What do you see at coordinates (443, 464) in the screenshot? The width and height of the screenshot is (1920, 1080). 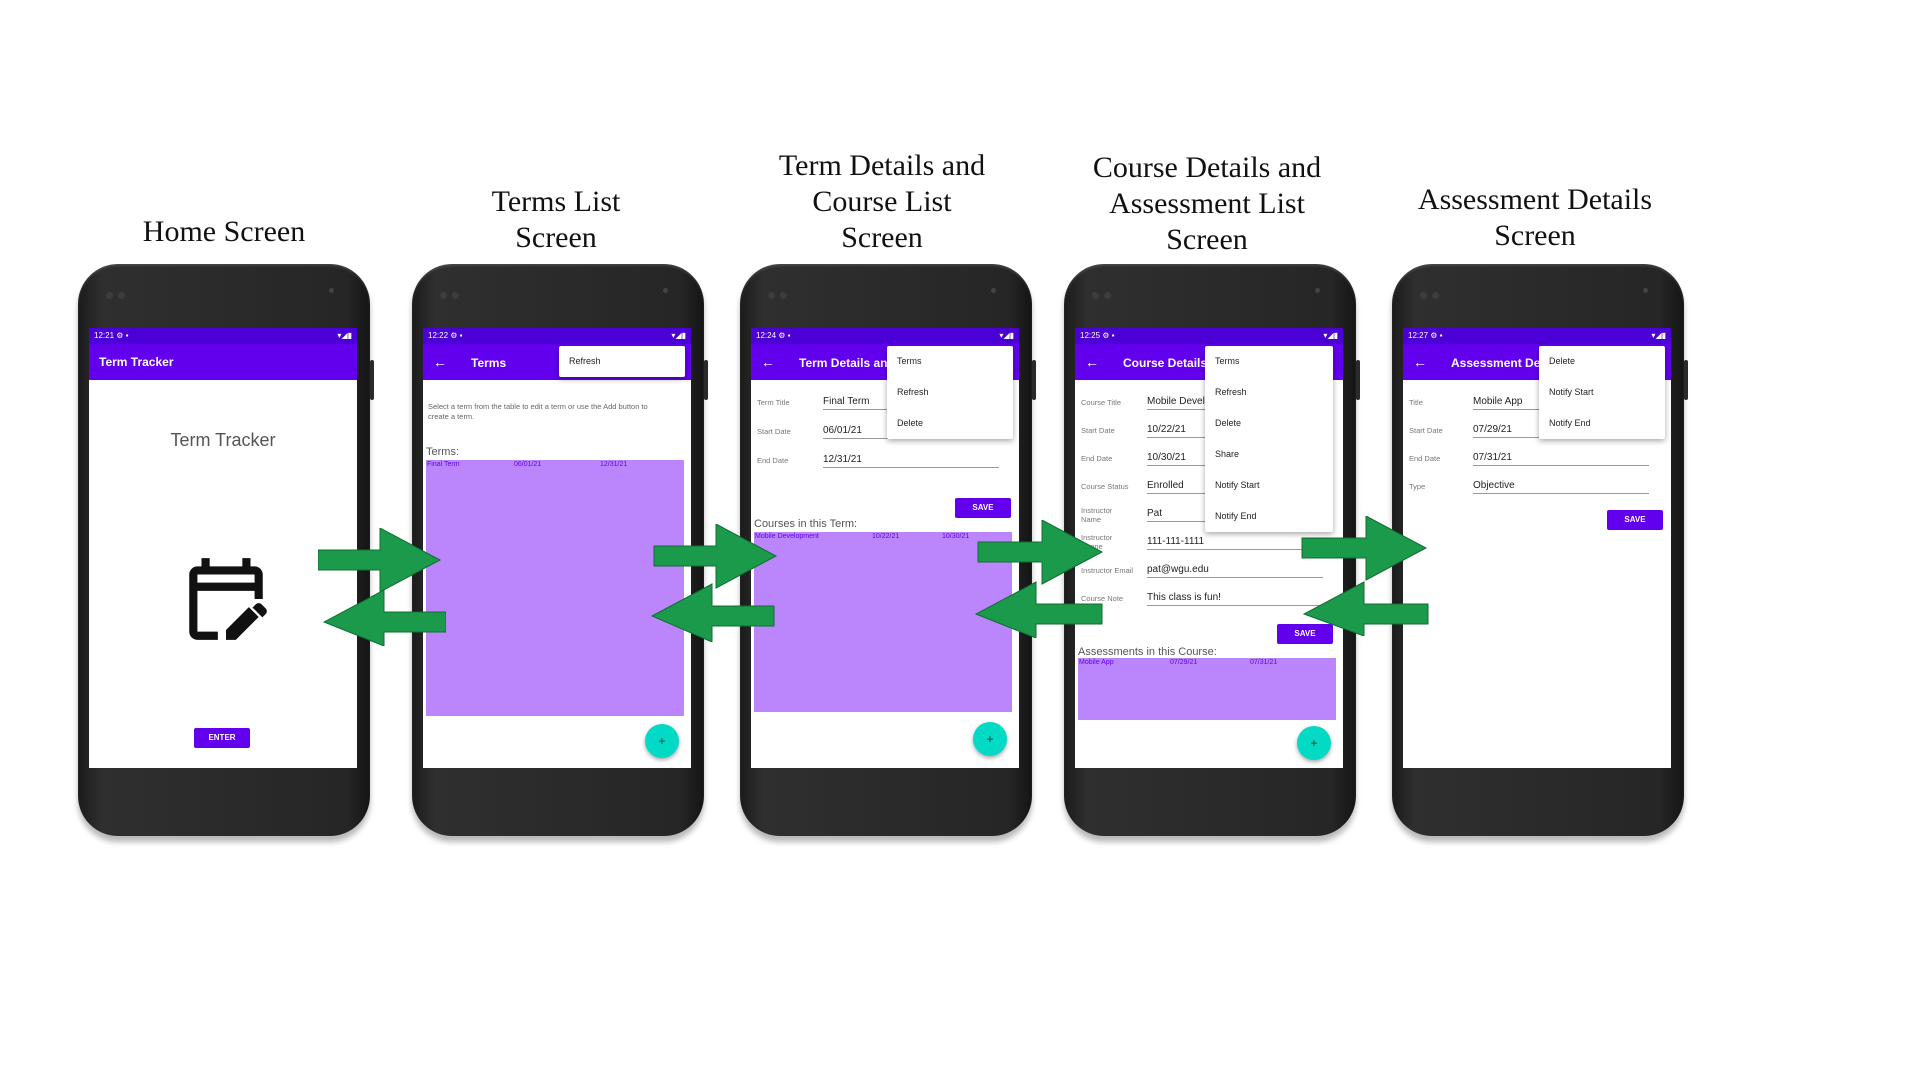 I see `cell-title: Final Term` at bounding box center [443, 464].